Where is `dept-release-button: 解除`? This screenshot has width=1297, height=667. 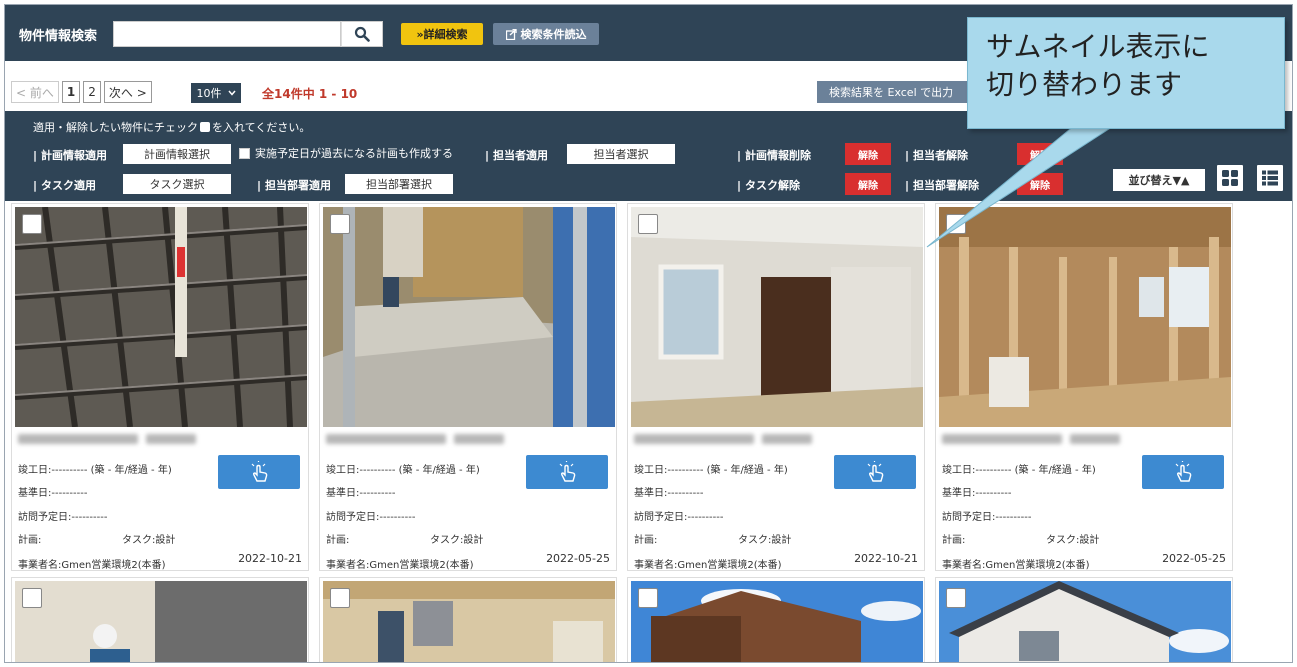 dept-release-button: 解除 is located at coordinates (1040, 184).